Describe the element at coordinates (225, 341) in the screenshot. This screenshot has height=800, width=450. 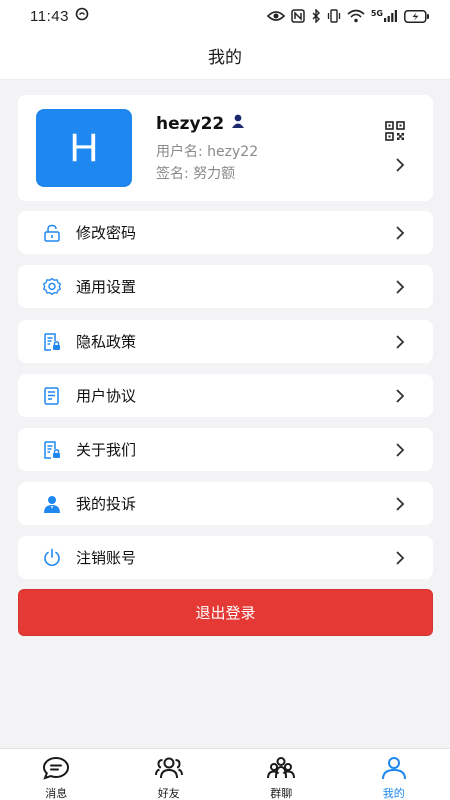
I see `menu-item-privacy-policy: 隐私政策` at that location.